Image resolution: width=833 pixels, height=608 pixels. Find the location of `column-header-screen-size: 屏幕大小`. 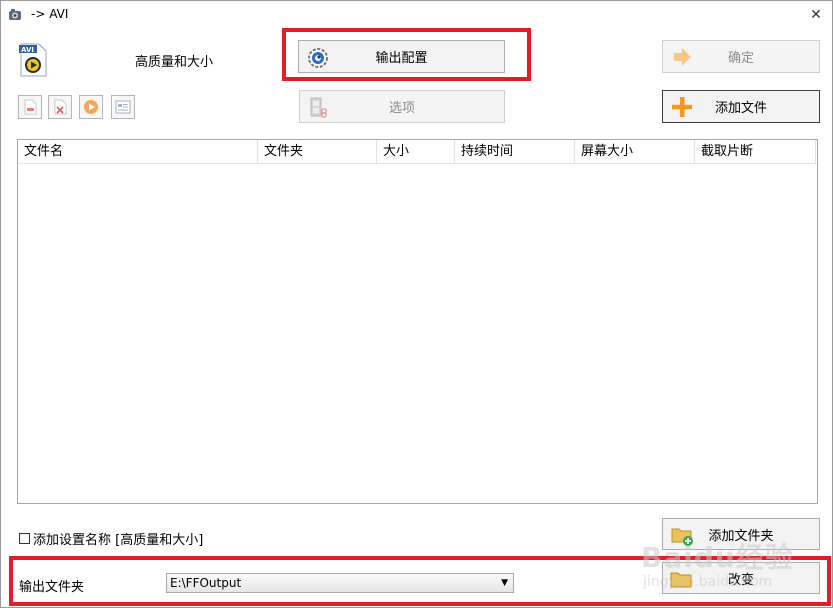

column-header-screen-size: 屏幕大小 is located at coordinates (635, 152).